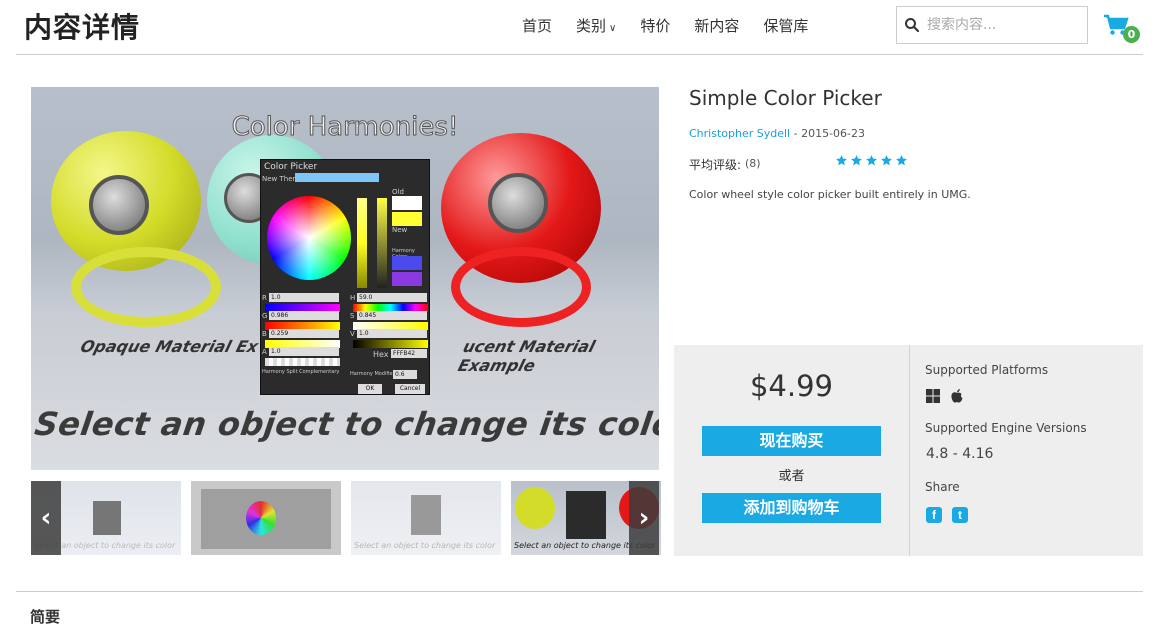  I want to click on hero-caption: Color Harmonies!, so click(345, 127).